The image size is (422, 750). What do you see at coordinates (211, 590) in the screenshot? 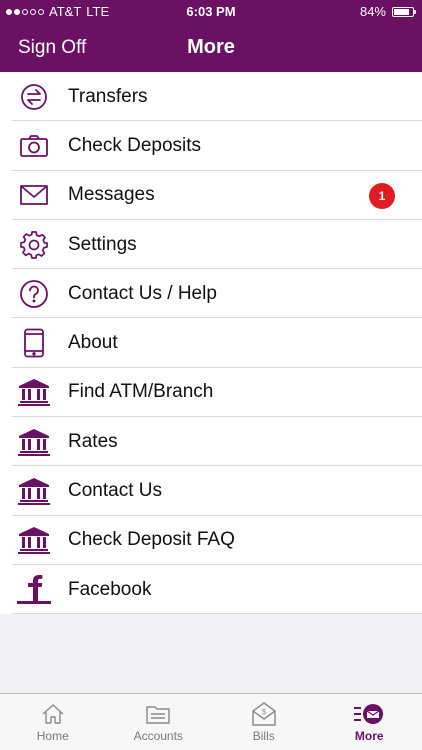
I see `menu-item-facebook: Facebook` at bounding box center [211, 590].